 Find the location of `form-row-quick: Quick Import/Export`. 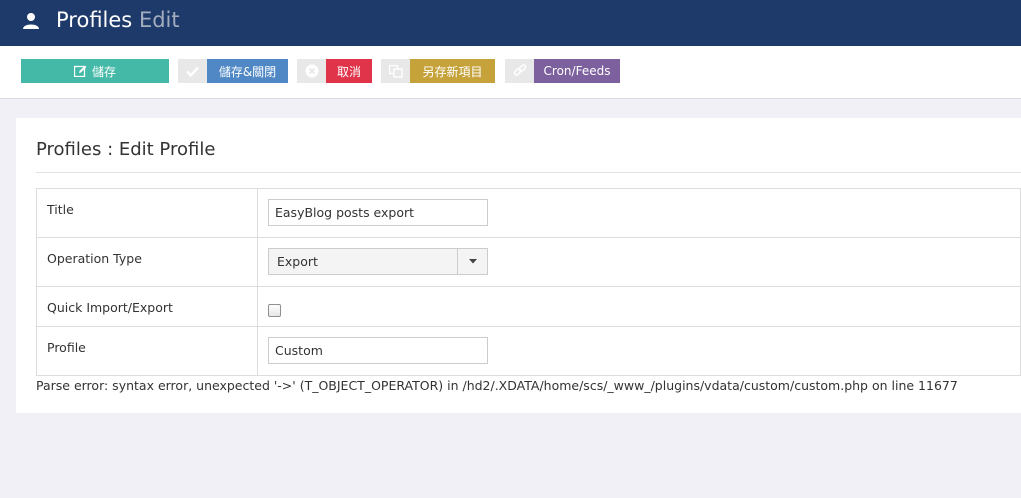

form-row-quick: Quick Import/Export is located at coordinates (528, 306).